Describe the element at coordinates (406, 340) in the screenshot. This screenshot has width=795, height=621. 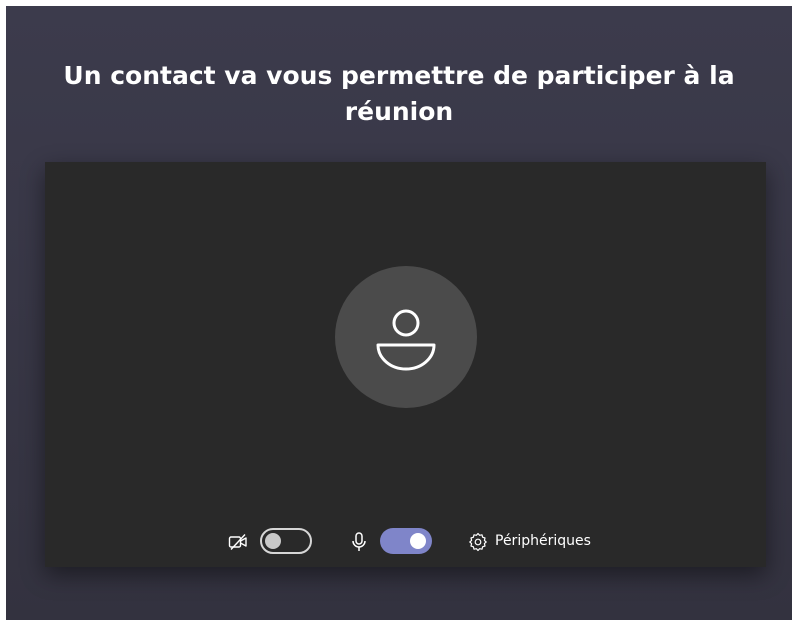
I see `person-icon` at that location.